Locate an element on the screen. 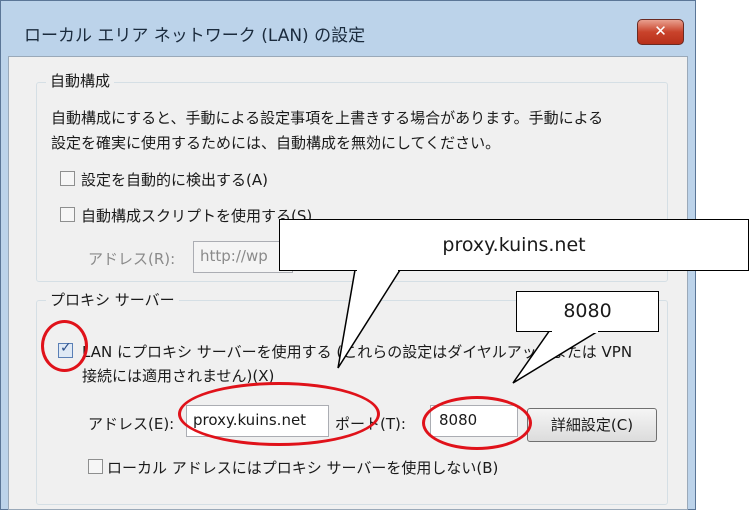 This screenshot has height=510, width=754. address-callout-pointer is located at coordinates (369, 319).